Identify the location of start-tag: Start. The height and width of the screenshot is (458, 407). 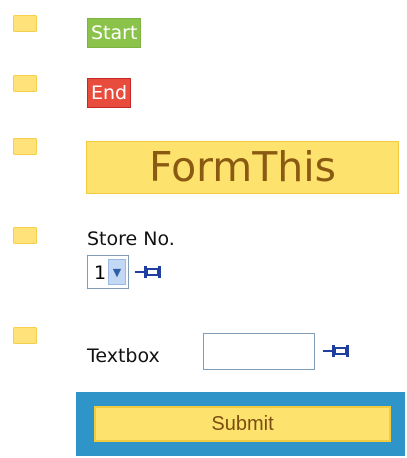
(114, 33).